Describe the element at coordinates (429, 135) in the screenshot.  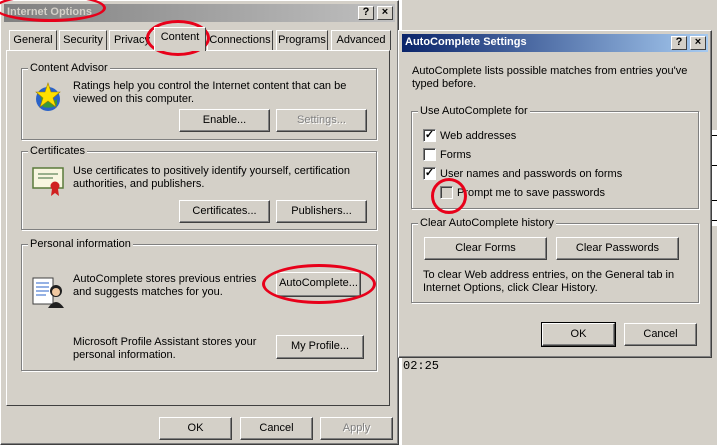
I see `web-addresses-checkbox: ✓` at that location.